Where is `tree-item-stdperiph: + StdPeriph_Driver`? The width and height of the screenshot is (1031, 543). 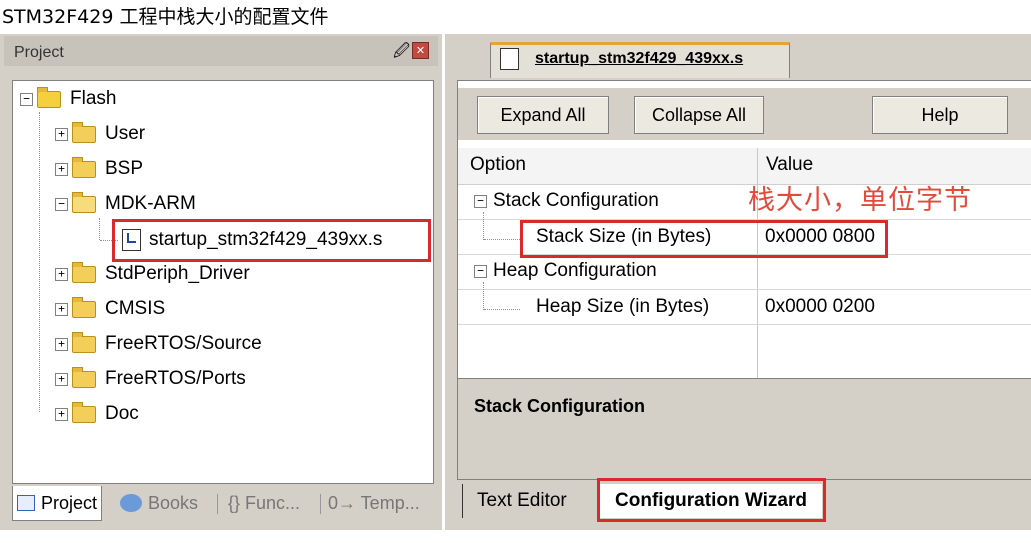
tree-item-stdperiph: + StdPeriph_Driver is located at coordinates (152, 274).